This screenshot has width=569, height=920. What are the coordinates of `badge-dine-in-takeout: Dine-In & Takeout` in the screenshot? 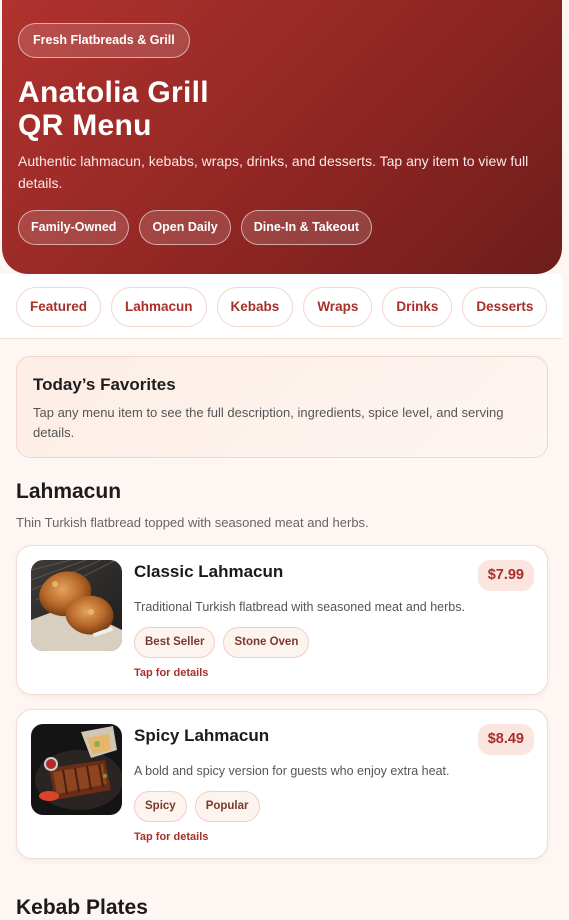 It's located at (306, 227).